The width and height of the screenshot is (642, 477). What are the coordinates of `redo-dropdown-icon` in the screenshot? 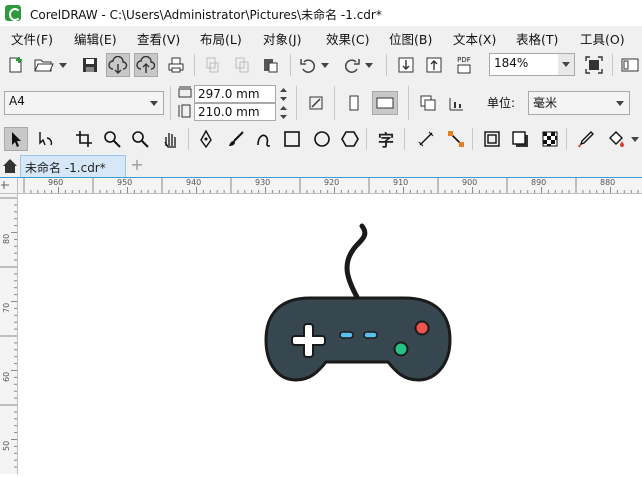 It's located at (369, 65).